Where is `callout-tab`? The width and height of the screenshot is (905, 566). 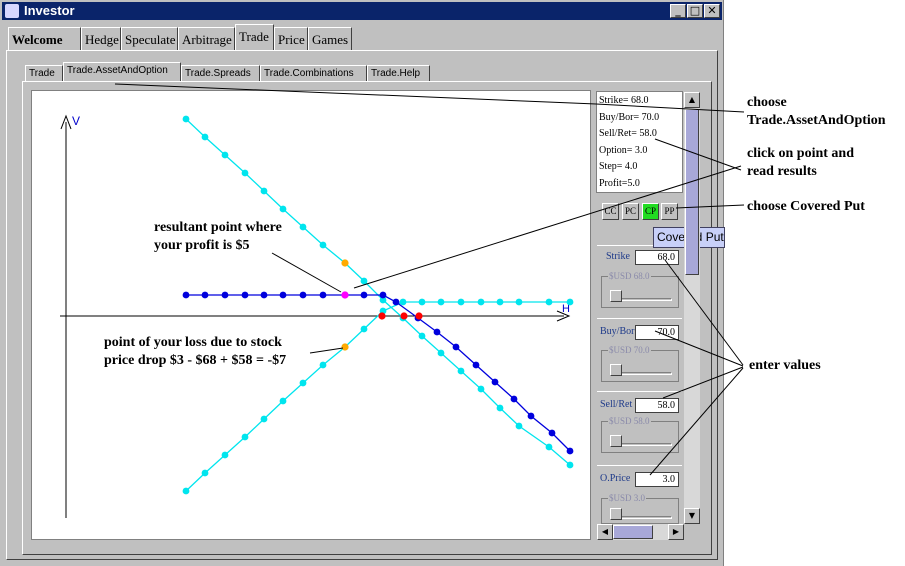 callout-tab is located at coordinates (429, 98).